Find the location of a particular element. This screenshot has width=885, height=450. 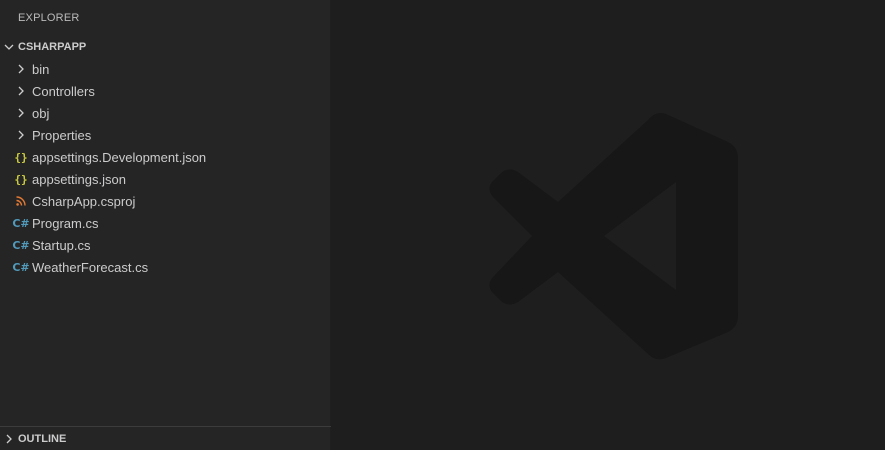

chevron-down-icon is located at coordinates (9, 47).